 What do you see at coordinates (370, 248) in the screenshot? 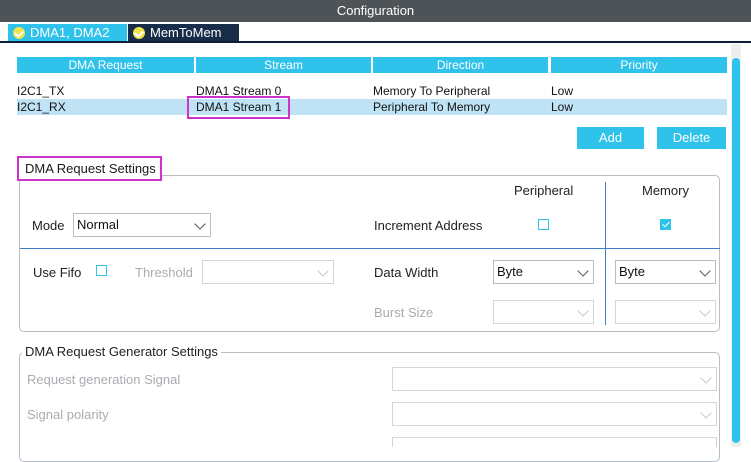
I see `section-separator` at bounding box center [370, 248].